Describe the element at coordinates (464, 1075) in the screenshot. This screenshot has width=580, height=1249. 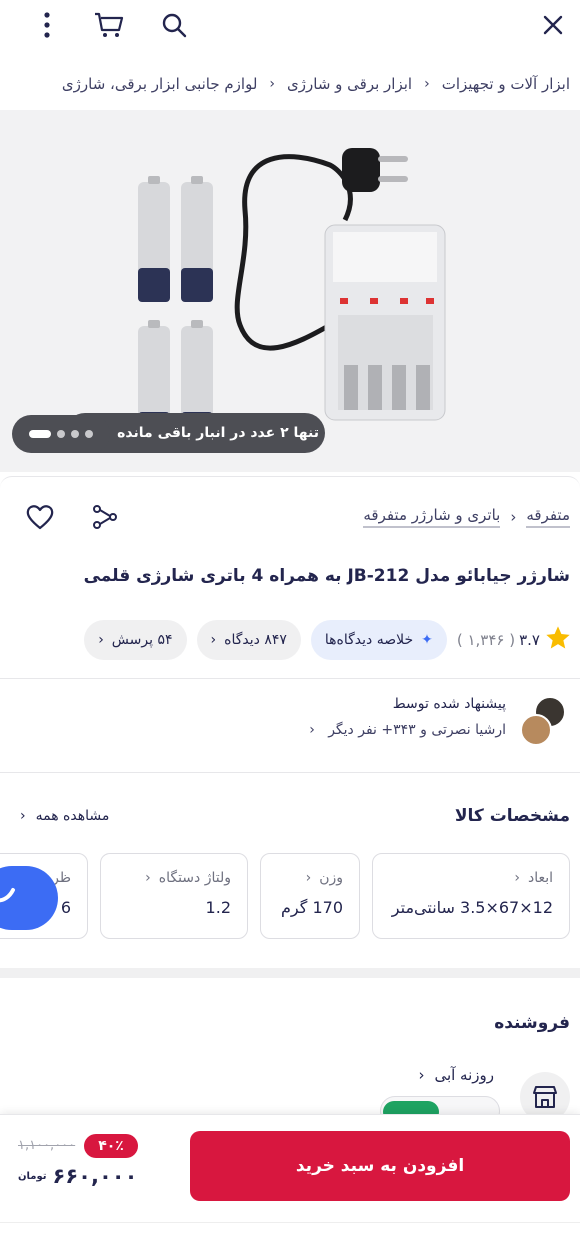
I see `seller-name: روزنه آبی` at that location.